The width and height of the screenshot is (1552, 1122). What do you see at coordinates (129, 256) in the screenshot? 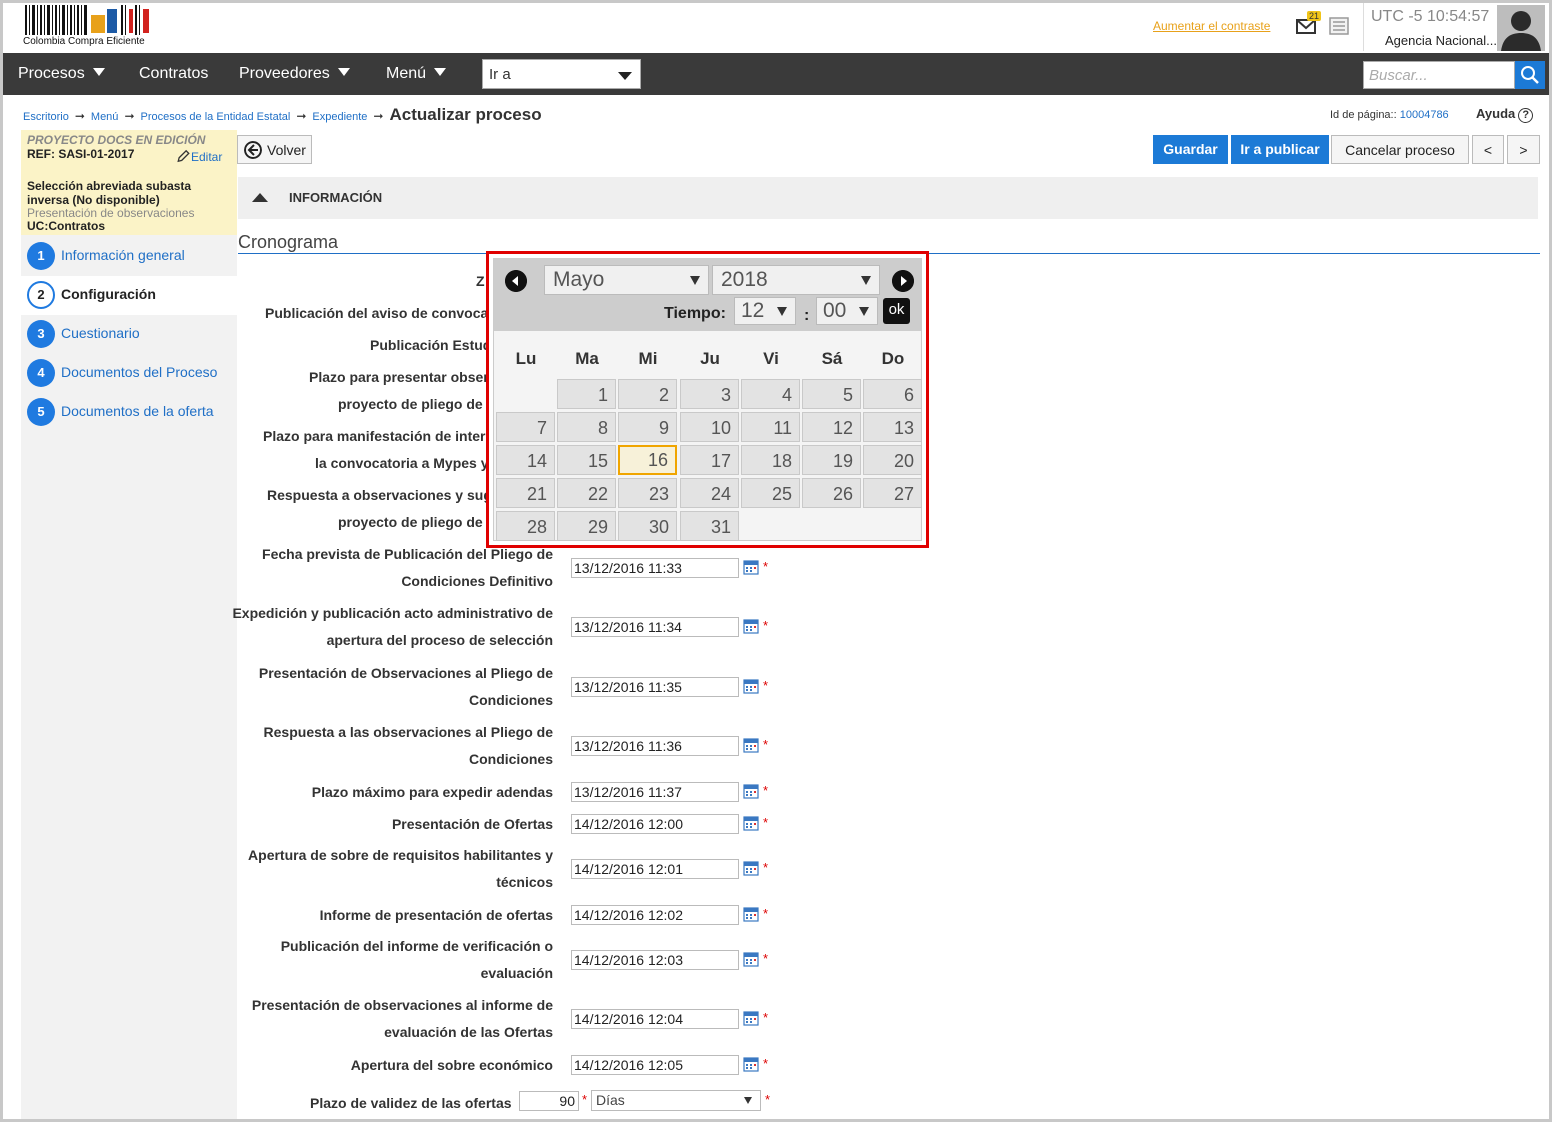
I see `step-informacion-general: 1 Información general` at bounding box center [129, 256].